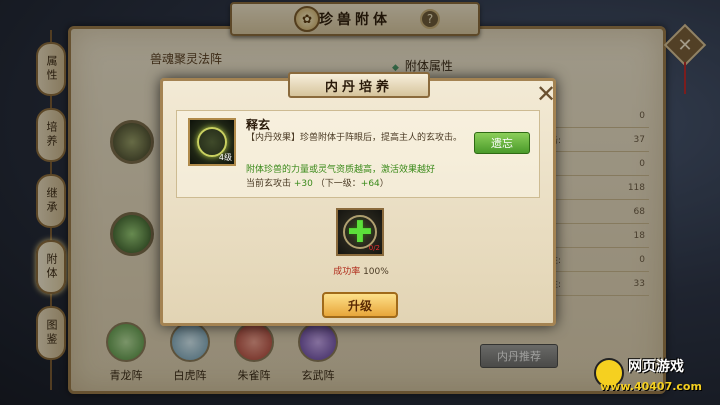  I want to click on material-count: 0/2, so click(374, 248).